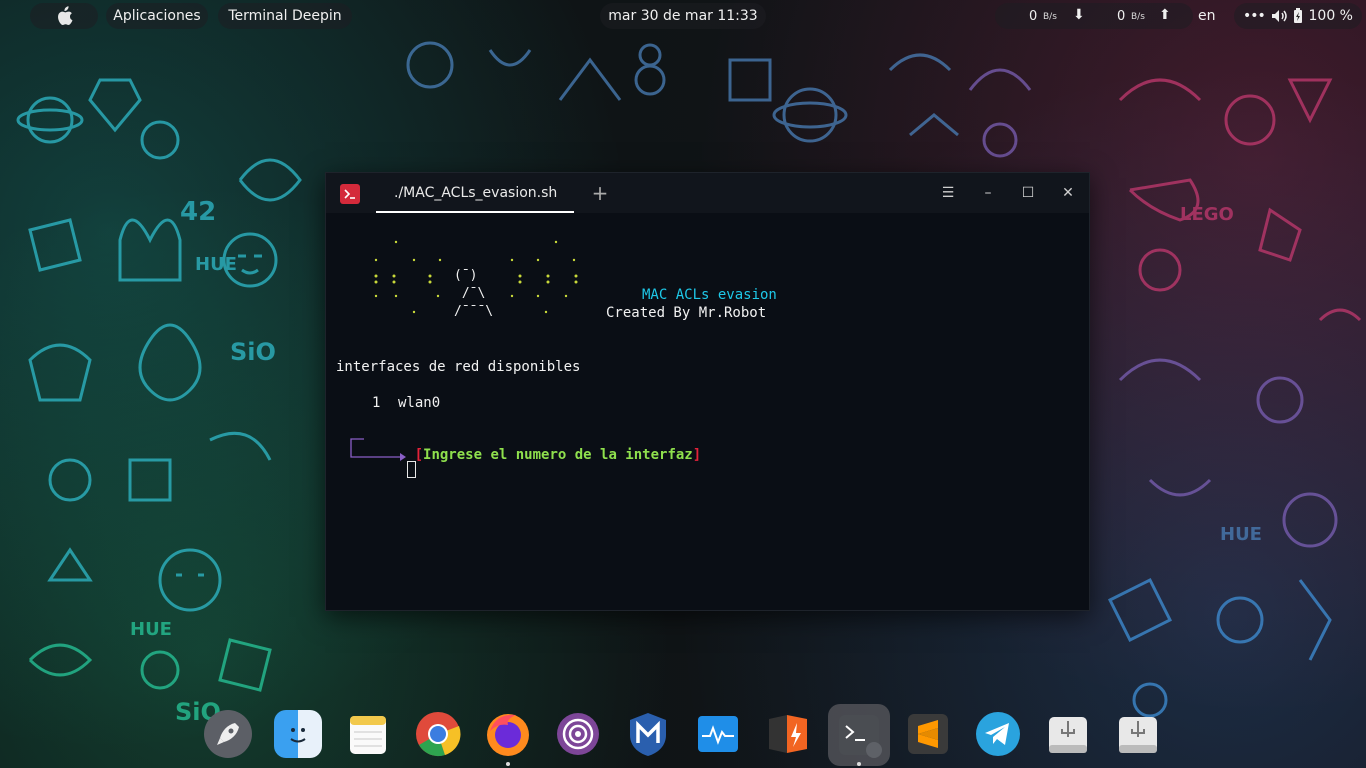  I want to click on tab-mac-acls-evasion: ./MAC_ACLs_evasion.sh, so click(475, 193).